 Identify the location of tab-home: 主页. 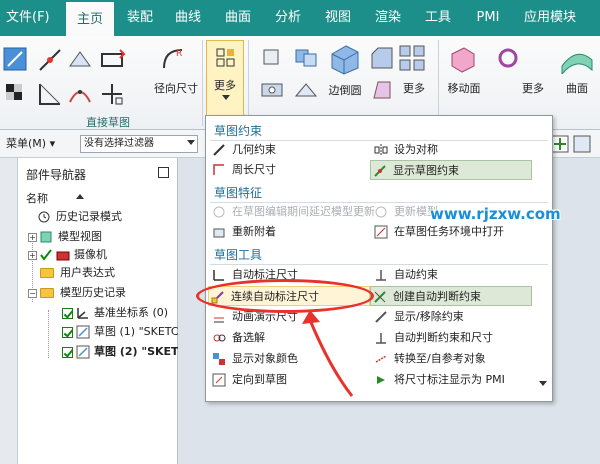
(90, 18).